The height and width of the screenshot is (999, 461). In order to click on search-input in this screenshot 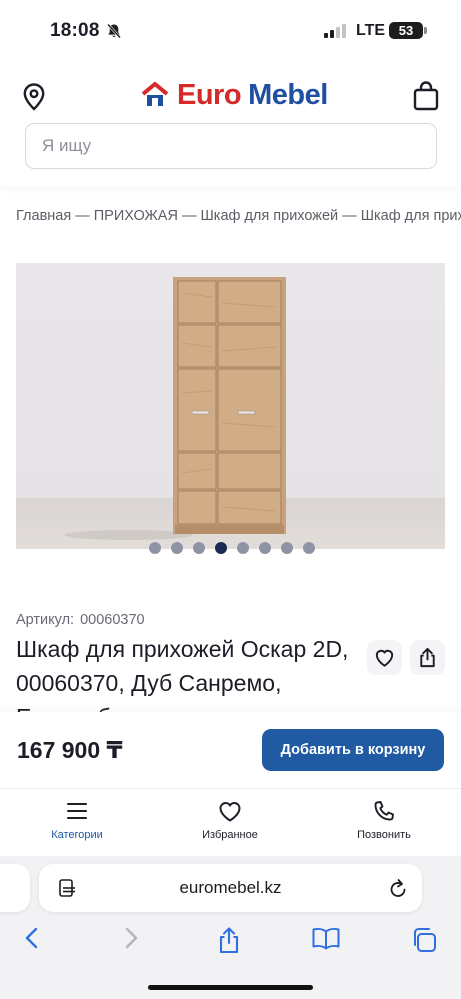, I will do `click(231, 146)`.